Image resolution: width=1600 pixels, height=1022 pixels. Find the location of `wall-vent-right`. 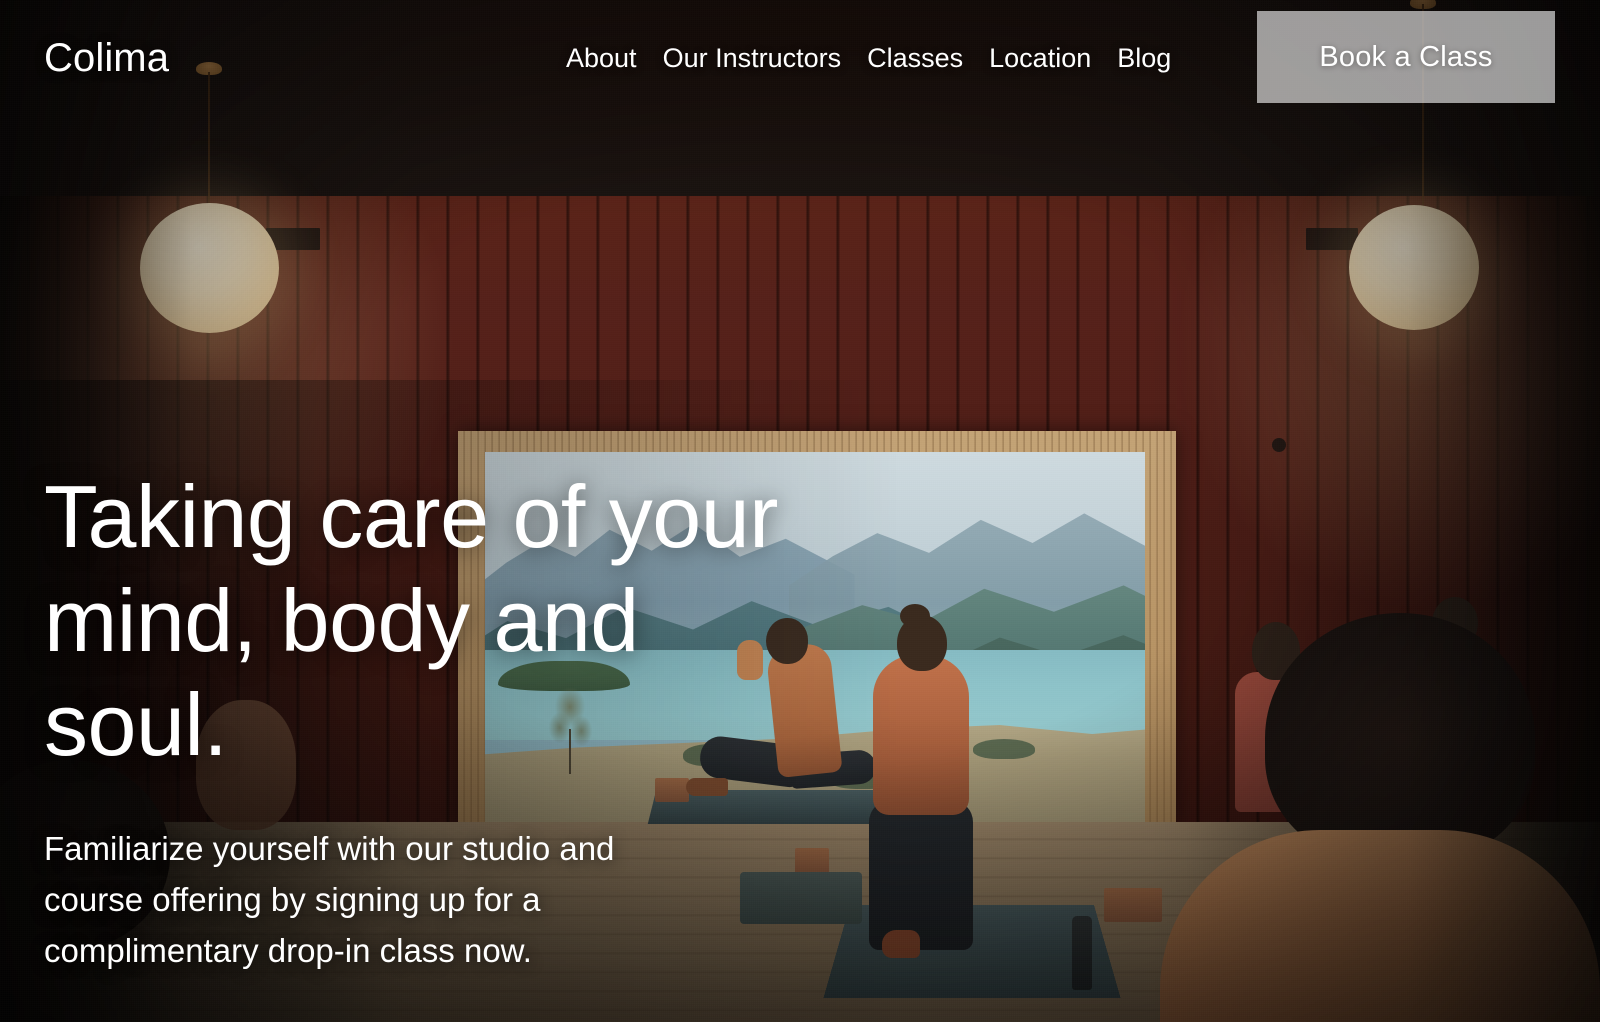

wall-vent-right is located at coordinates (1332, 239).